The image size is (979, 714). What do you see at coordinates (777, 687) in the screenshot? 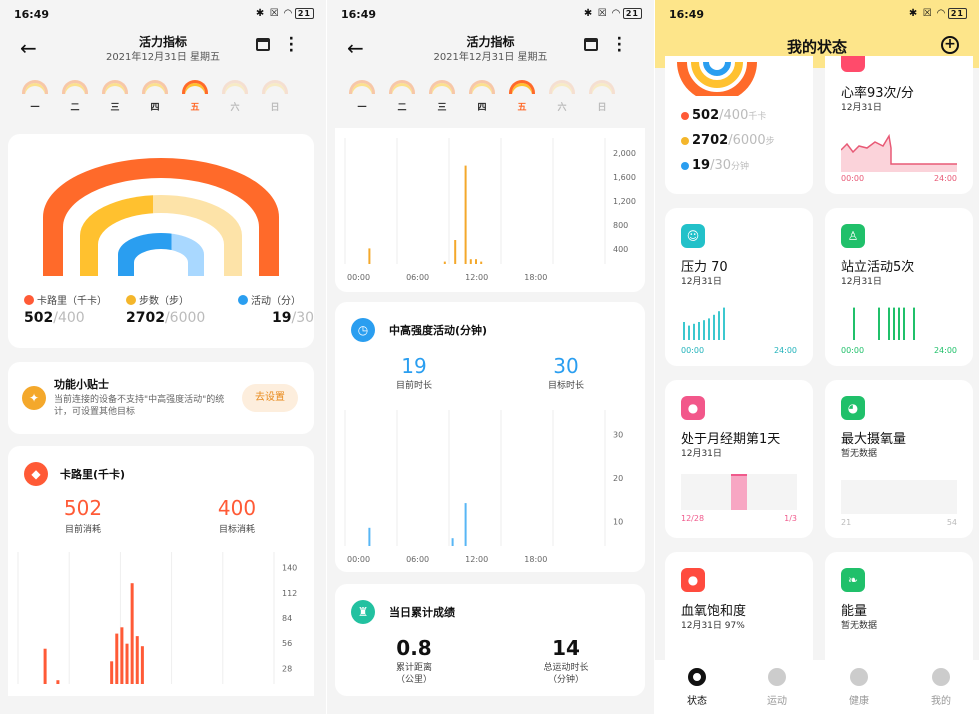
I see `tab-workout: 运动` at bounding box center [777, 687].